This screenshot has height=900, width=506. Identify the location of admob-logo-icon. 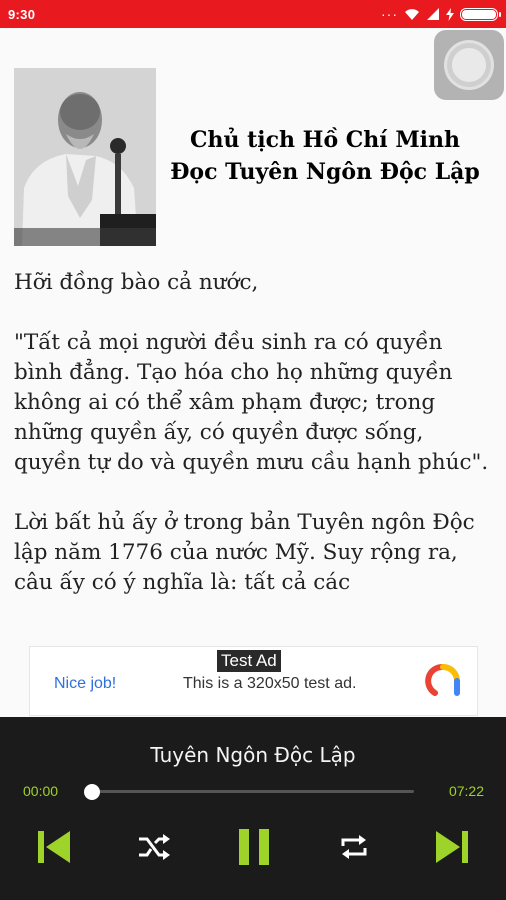
(443, 681).